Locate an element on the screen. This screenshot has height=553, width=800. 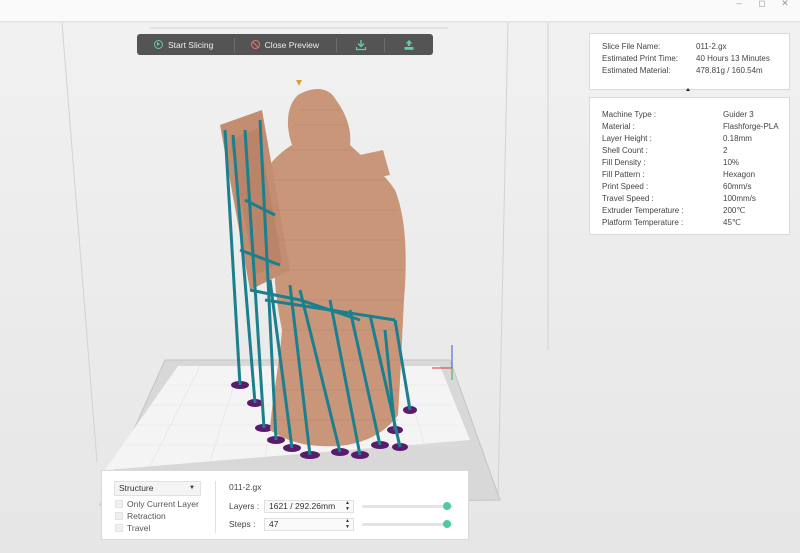
setting-label: Fill Pattern : is located at coordinates (623, 174).